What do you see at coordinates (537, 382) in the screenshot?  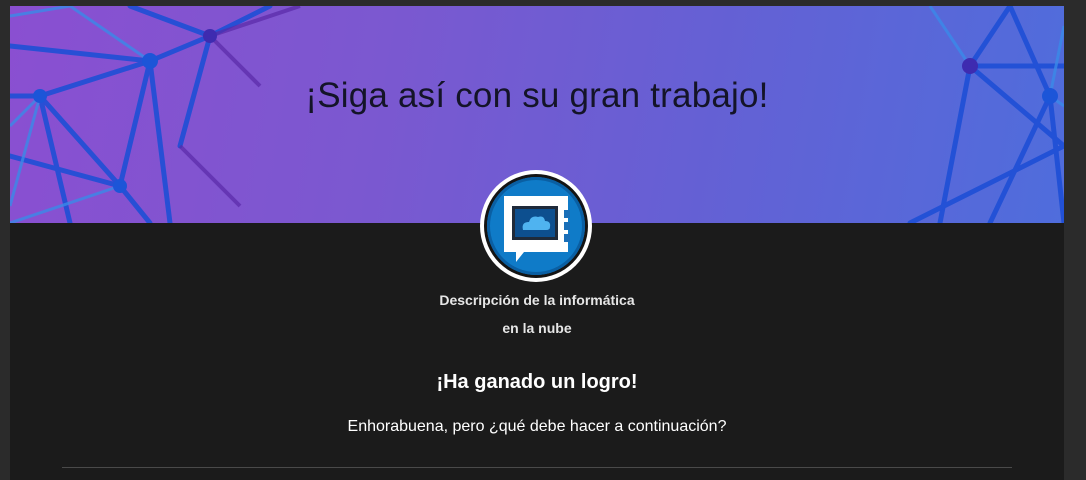 I see `achievement-heading: ¡Ha ganado un logro!` at bounding box center [537, 382].